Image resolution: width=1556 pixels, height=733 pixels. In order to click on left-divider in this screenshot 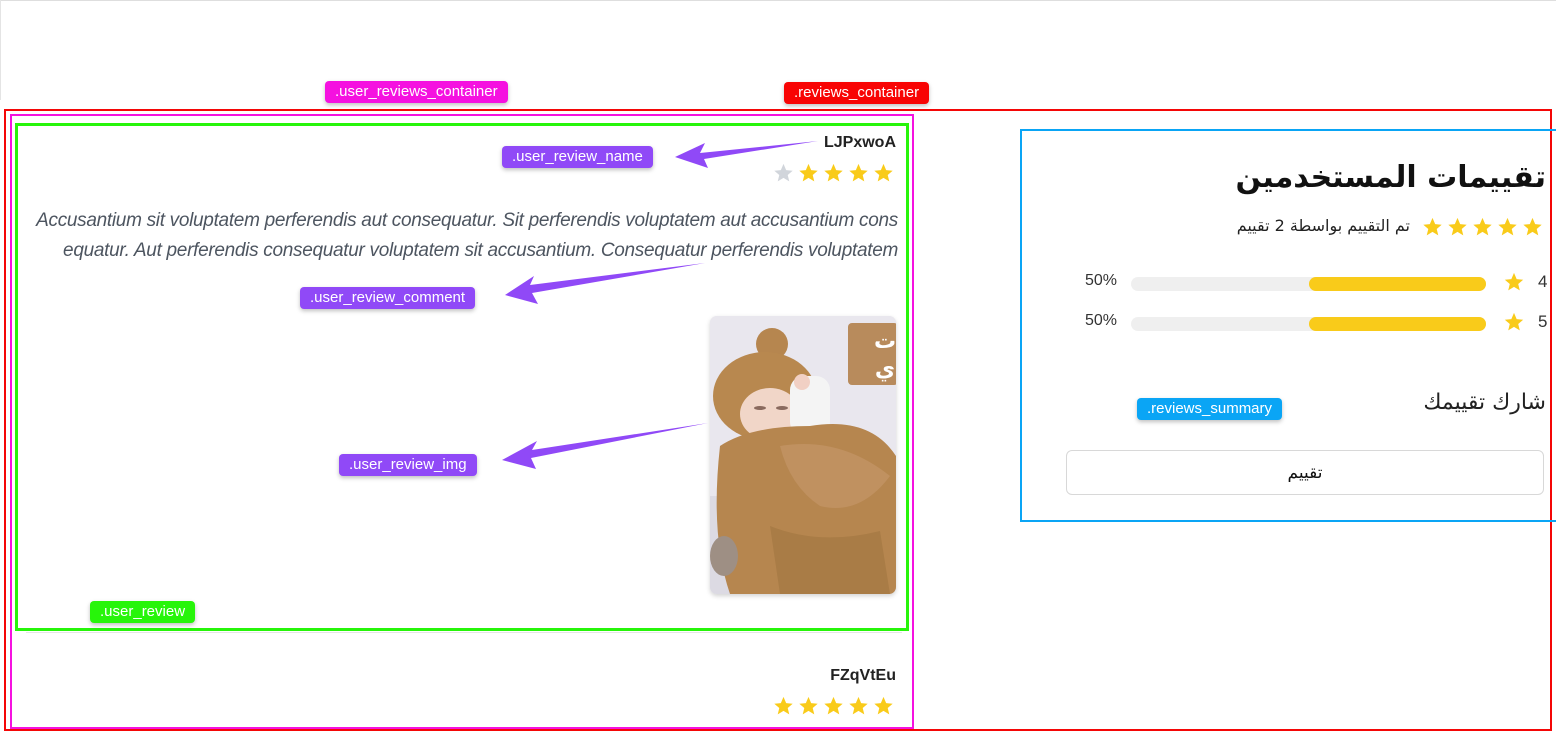, I will do `click(0, 50)`.